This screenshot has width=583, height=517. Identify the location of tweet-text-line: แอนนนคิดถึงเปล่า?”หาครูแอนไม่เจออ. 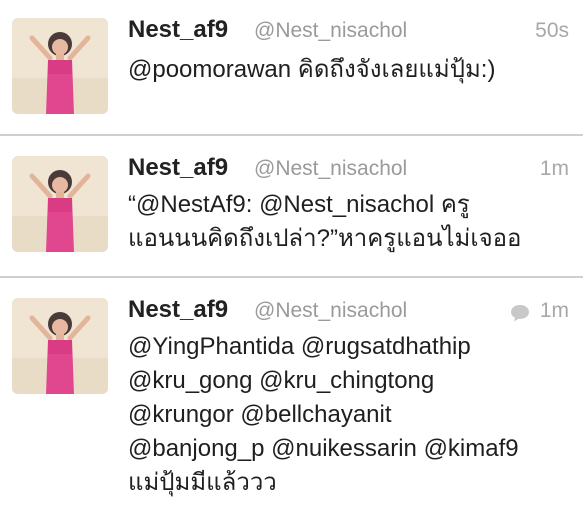
(325, 238).